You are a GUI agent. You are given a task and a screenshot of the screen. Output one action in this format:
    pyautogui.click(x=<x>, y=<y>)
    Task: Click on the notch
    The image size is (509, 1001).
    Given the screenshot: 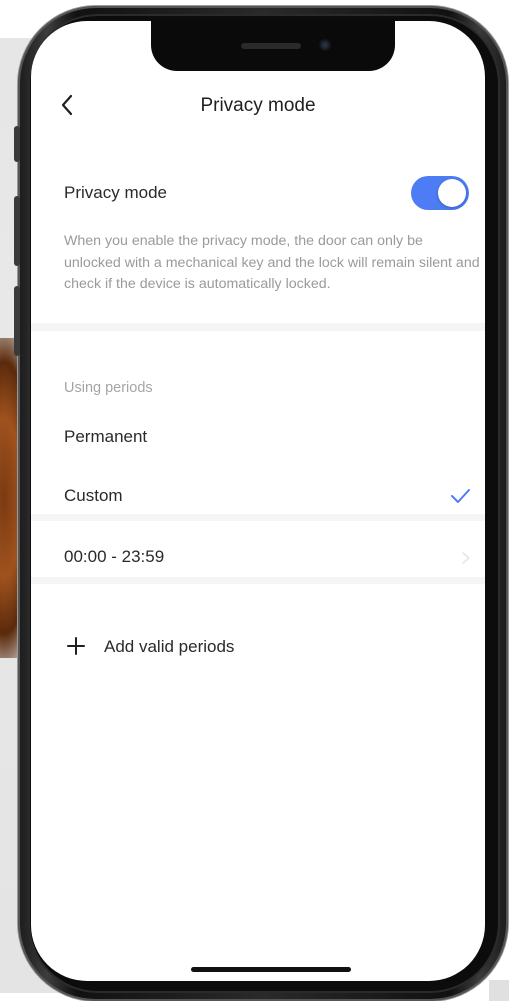 What is the action you would take?
    pyautogui.click(x=273, y=46)
    